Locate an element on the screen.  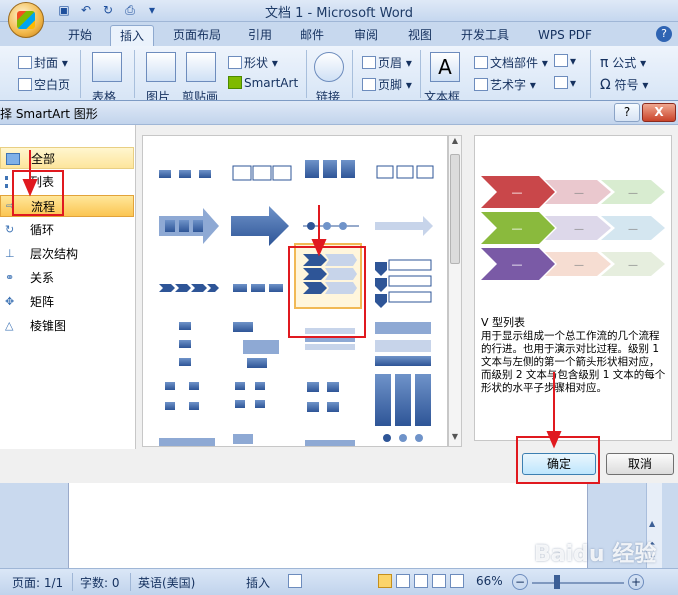
office-button is located at coordinates (26, 20).